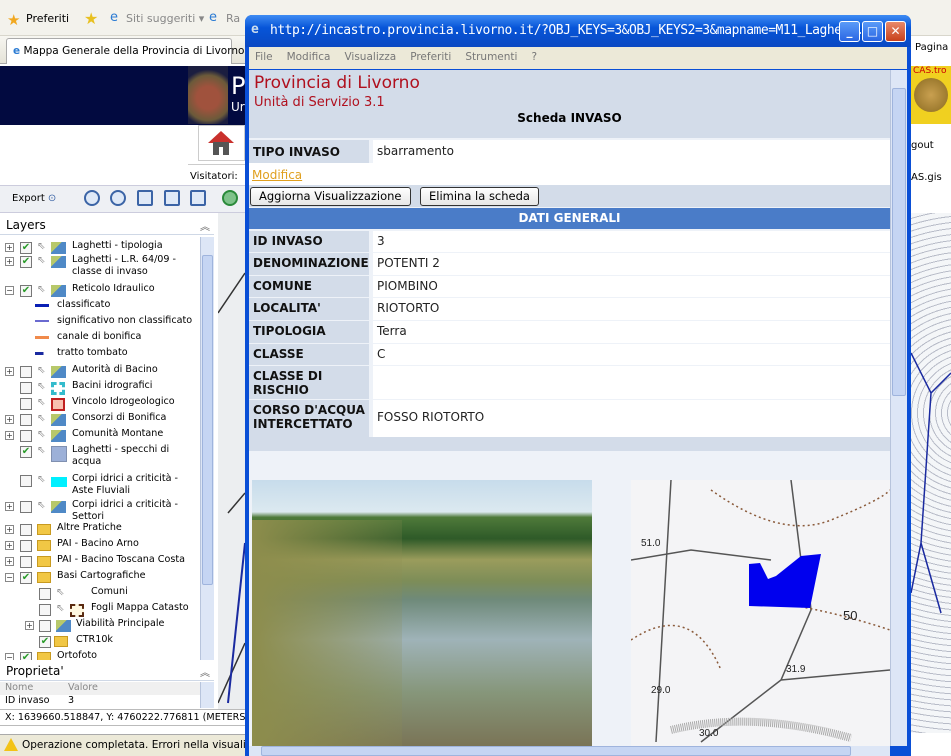 The width and height of the screenshot is (951, 756). What do you see at coordinates (118, 198) in the screenshot?
I see `zoom-out-icon` at bounding box center [118, 198].